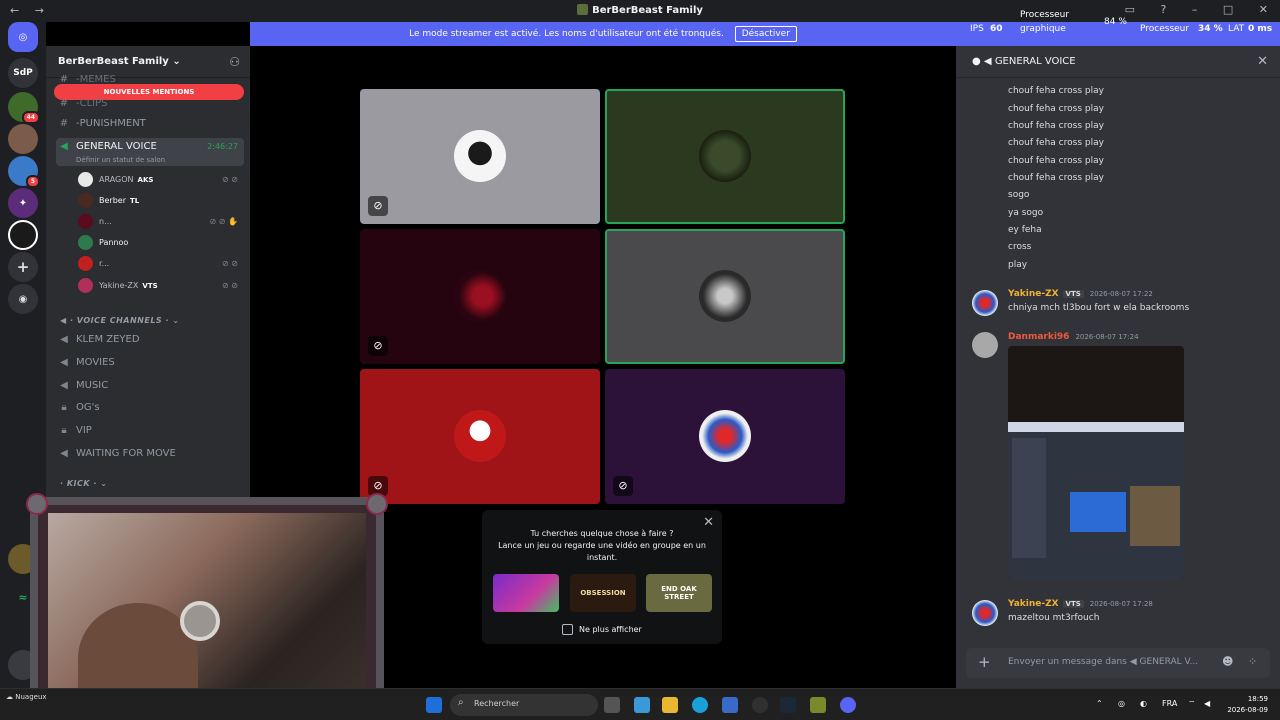  What do you see at coordinates (161, 201) in the screenshot?
I see `voice-user-2: Berber TL` at bounding box center [161, 201].